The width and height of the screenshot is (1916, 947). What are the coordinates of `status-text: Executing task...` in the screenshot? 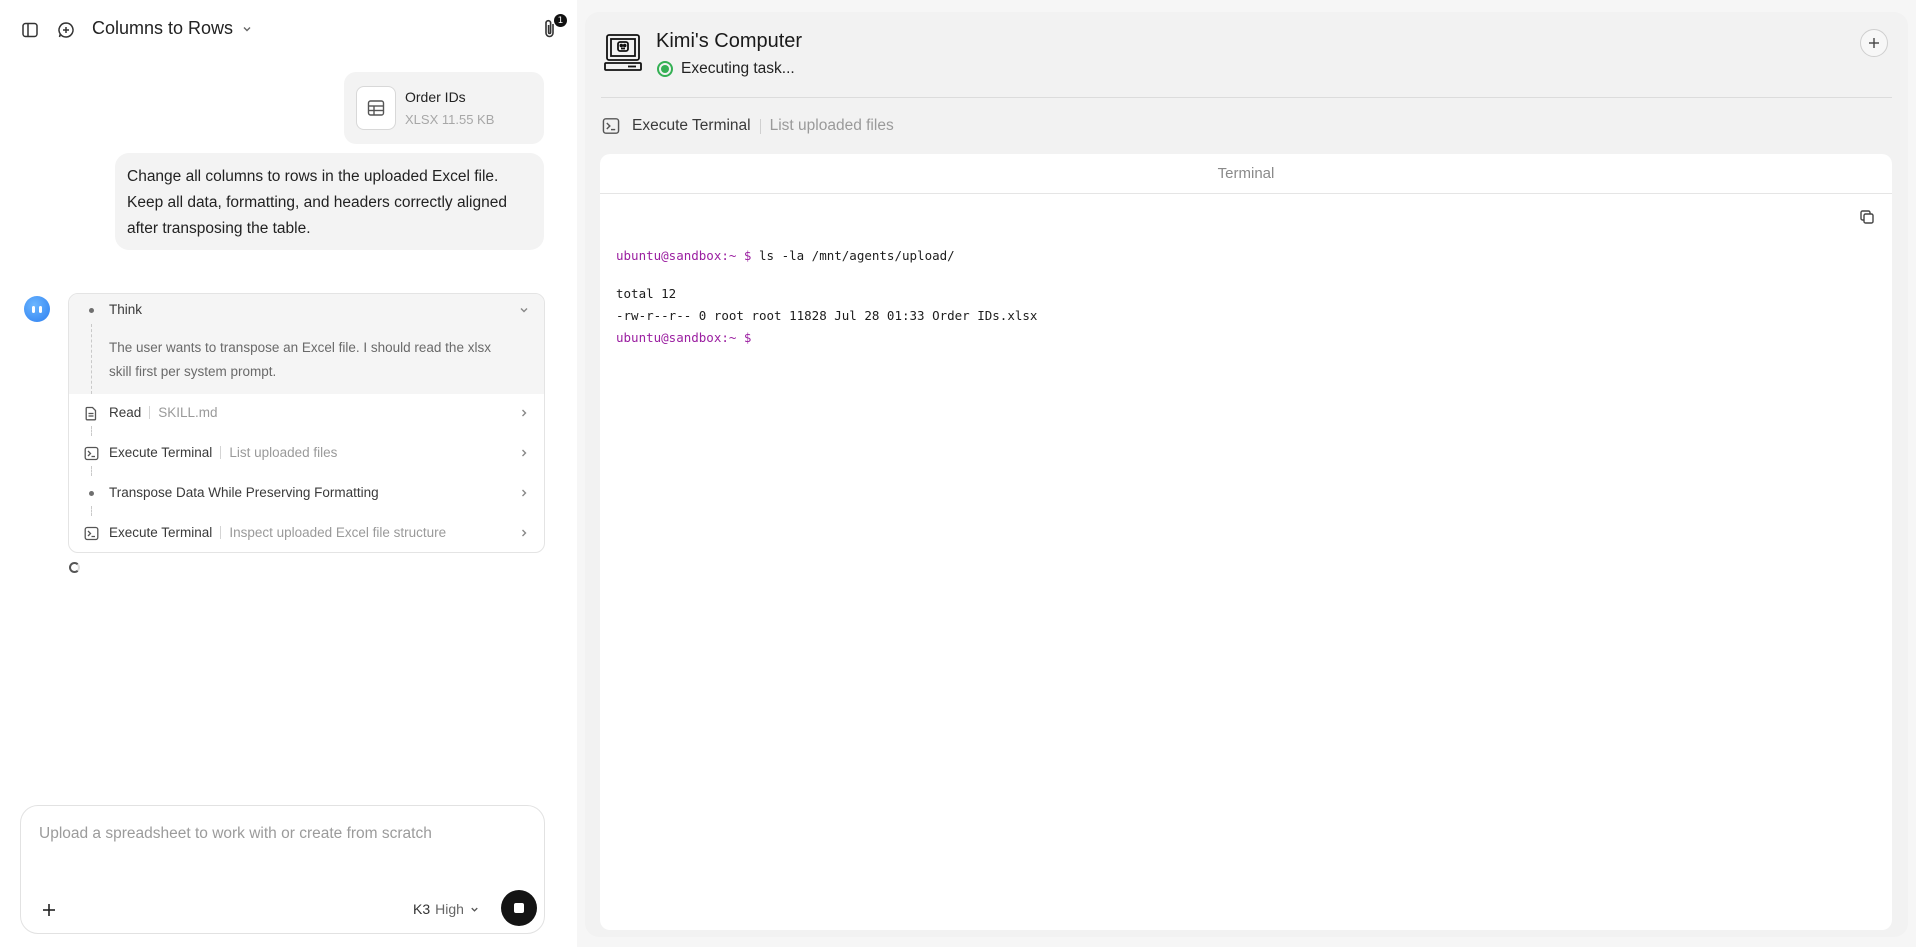 It's located at (738, 68).